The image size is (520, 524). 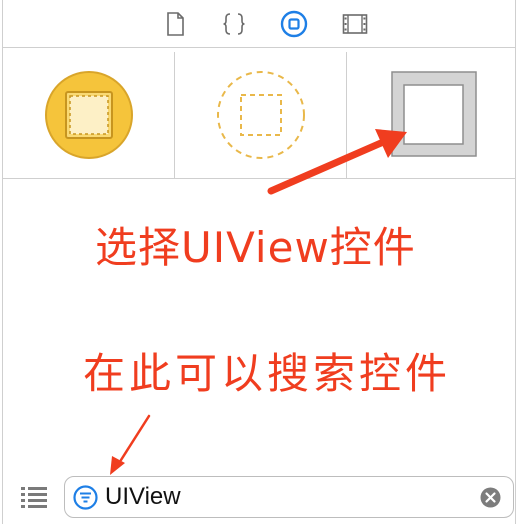 I want to click on clear-icon, so click(x=490, y=497).